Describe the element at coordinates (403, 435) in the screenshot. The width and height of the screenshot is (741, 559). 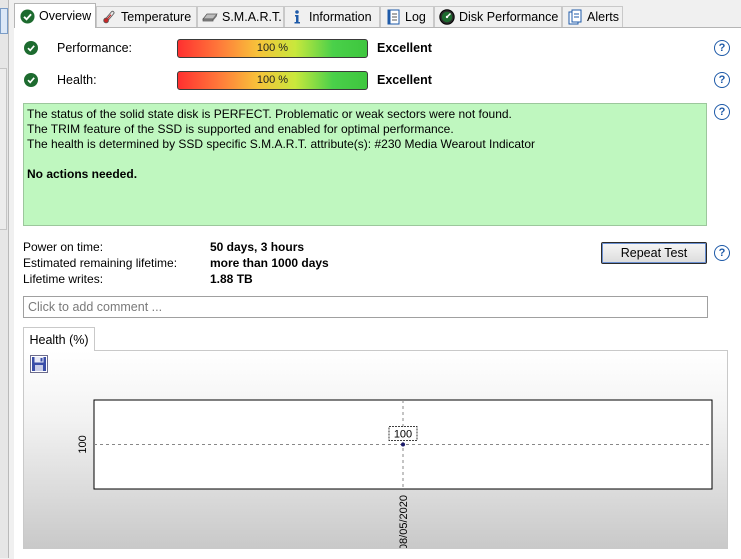
I see `data-label: 100` at that location.